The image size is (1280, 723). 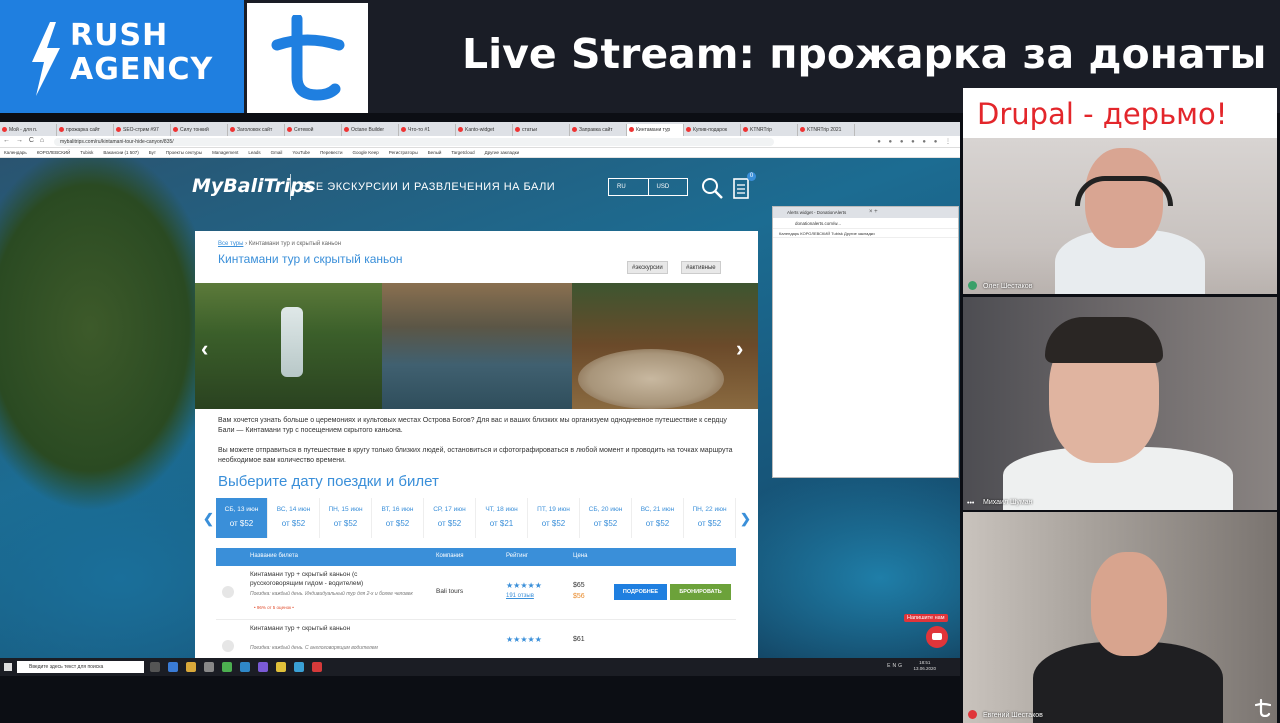 I want to click on bookmark-item: Targetcloud, so click(x=462, y=152).